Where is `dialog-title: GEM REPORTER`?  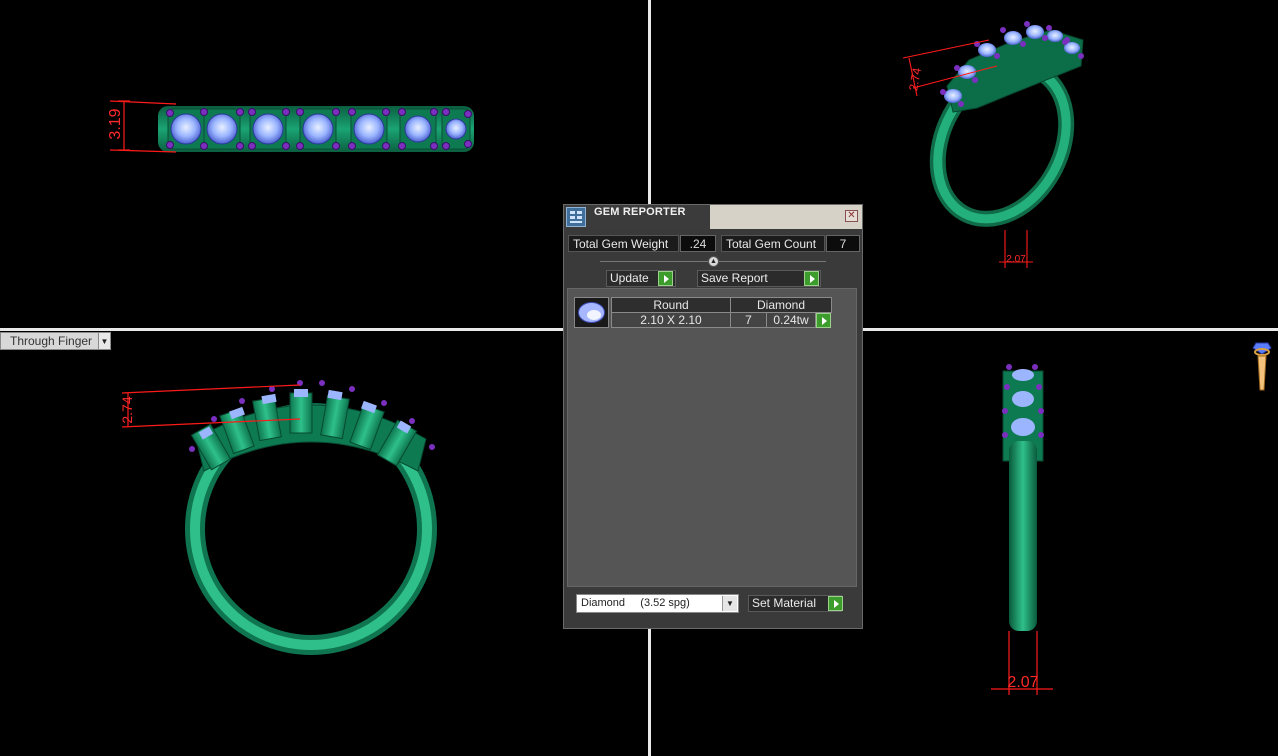 dialog-title: GEM REPORTER is located at coordinates (640, 212).